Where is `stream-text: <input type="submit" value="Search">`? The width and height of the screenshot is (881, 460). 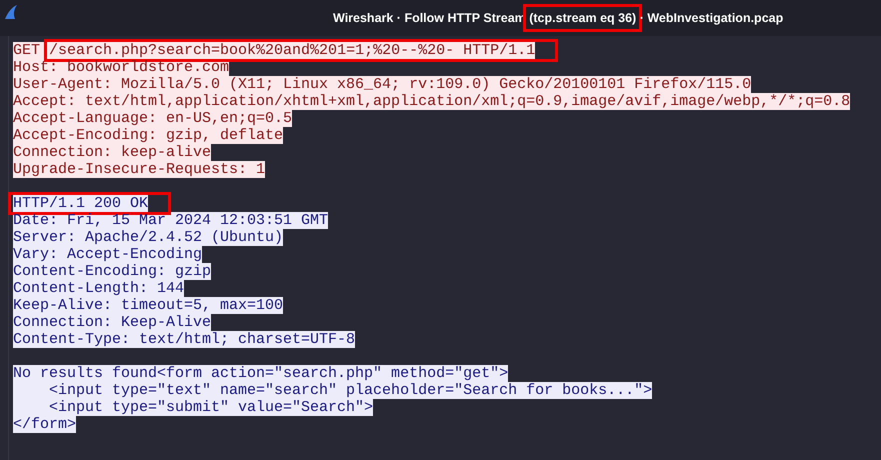
stream-text: <input type="submit" value="Search"> is located at coordinates (211, 407).